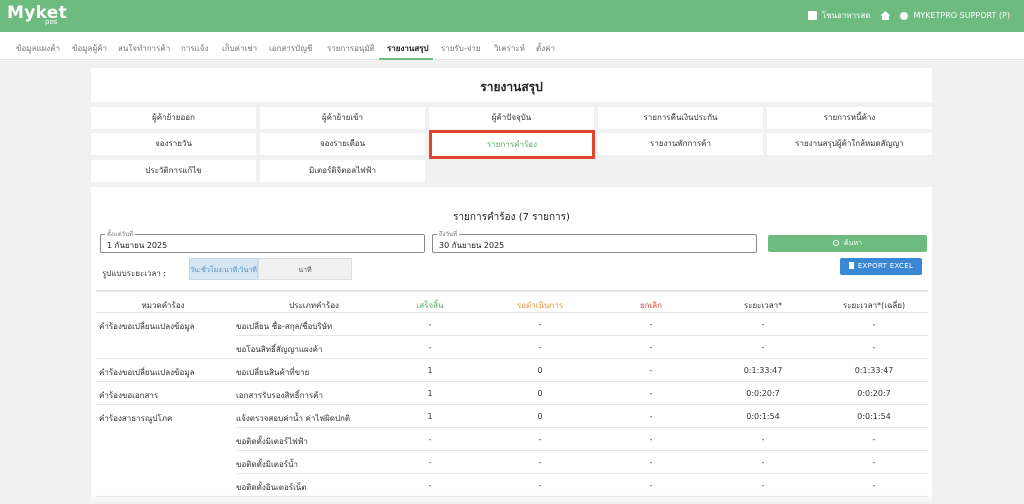  I want to click on cell-category: คำร้องขอเปลี่ยนแปลงข้อมูล, so click(147, 326).